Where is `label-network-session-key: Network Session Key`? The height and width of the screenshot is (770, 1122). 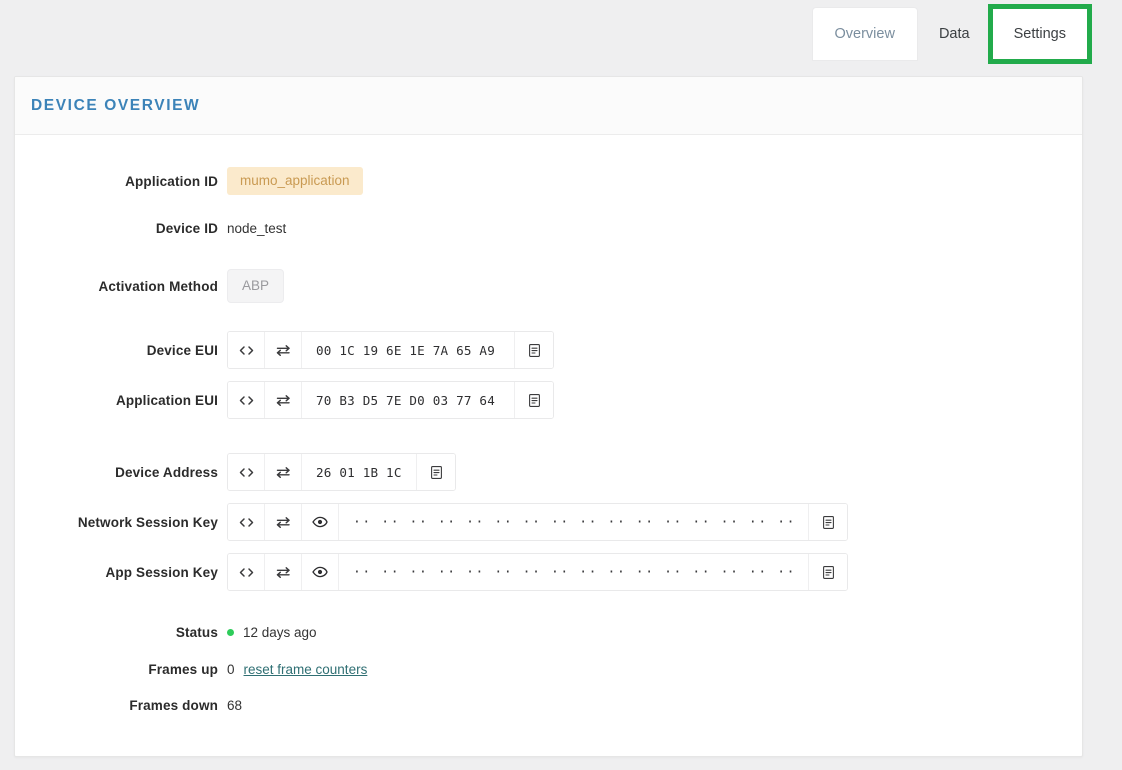
label-network-session-key: Network Session Key is located at coordinates (147, 522).